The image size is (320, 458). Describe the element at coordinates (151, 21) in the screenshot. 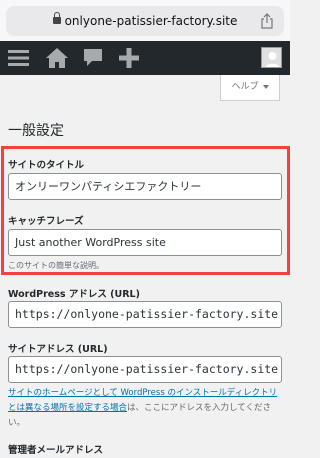

I see `url-text: onlyone-patissier-factory.site` at that location.